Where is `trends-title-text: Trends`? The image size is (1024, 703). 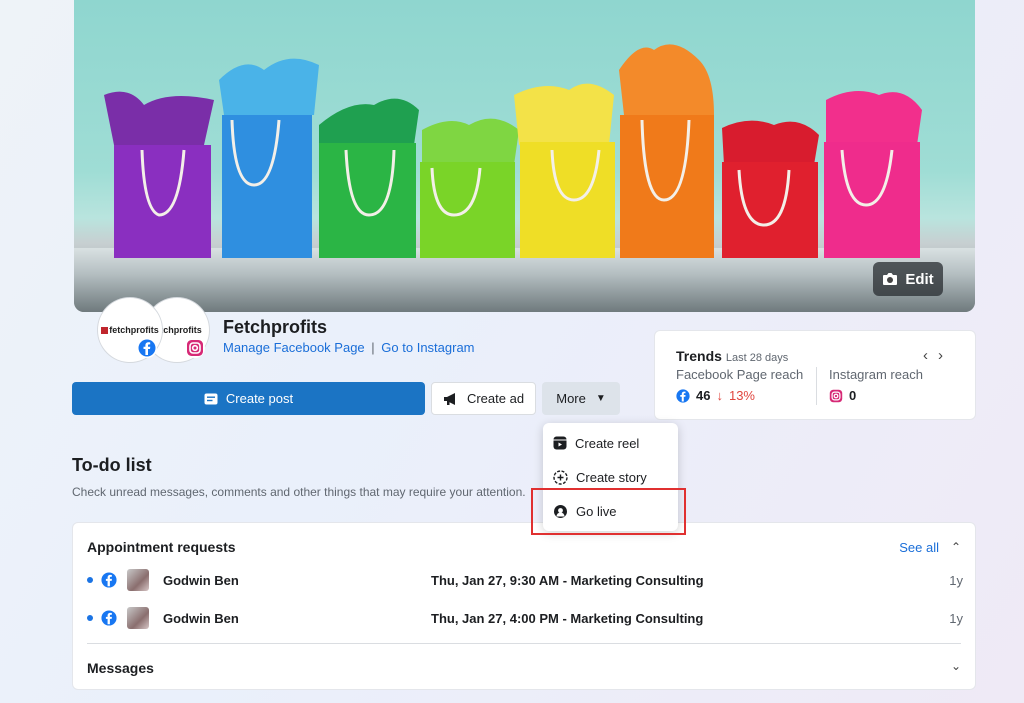
trends-title-text: Trends is located at coordinates (699, 356).